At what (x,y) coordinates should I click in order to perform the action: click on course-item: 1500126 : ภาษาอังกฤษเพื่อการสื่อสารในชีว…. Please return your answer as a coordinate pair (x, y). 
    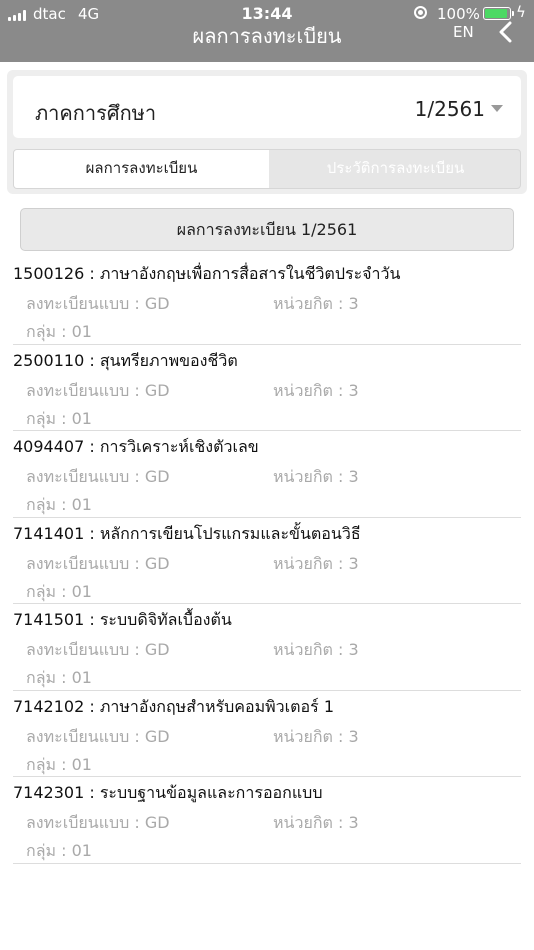
    Looking at the image, I should click on (267, 301).